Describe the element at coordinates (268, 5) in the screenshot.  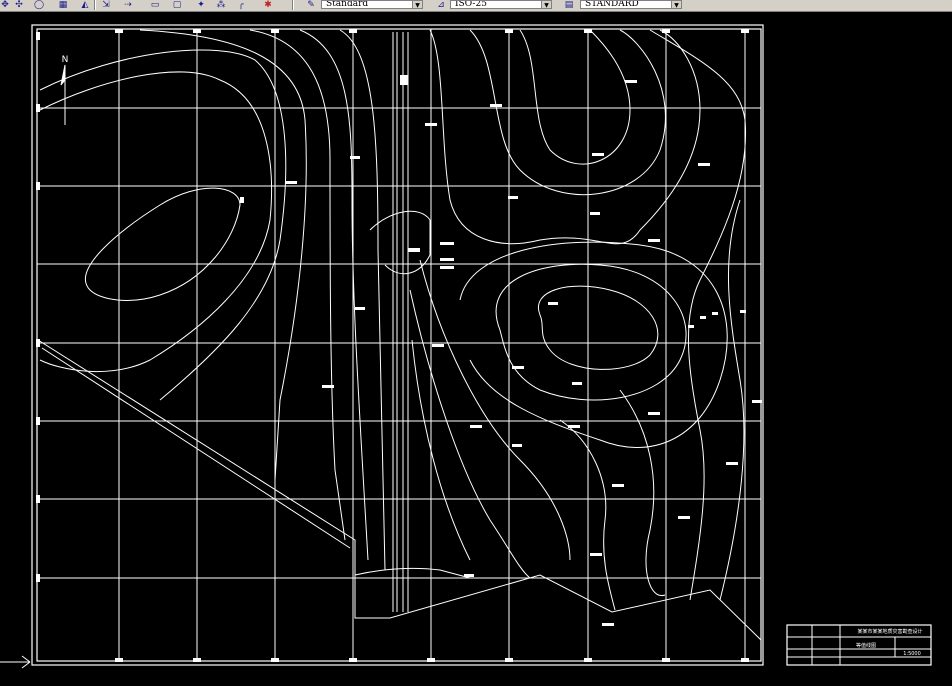
I see `undo-icon: ✱` at that location.